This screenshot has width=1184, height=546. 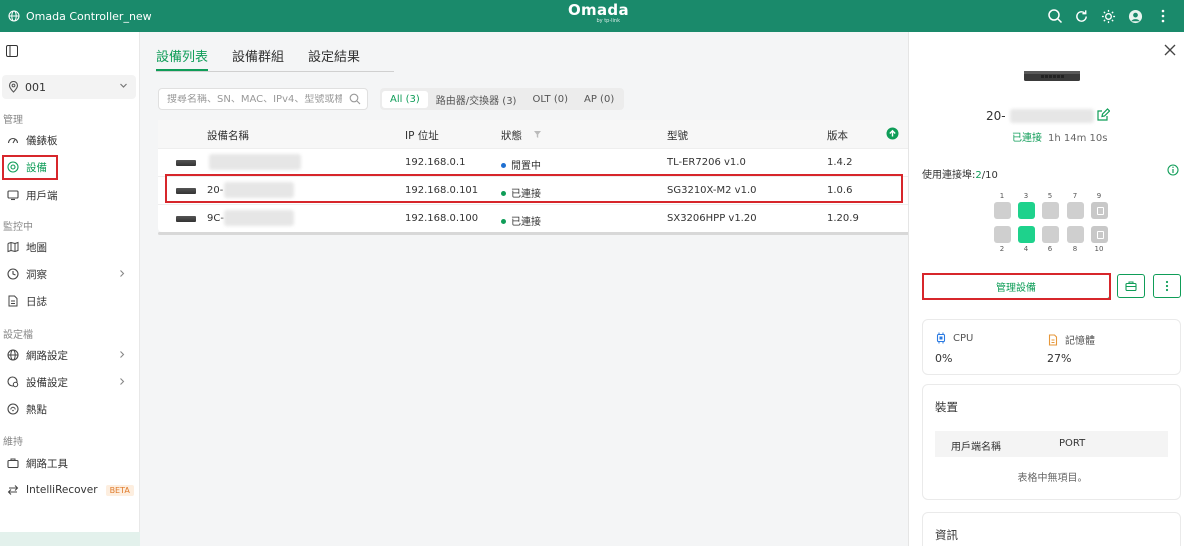 I want to click on info-icon, so click(x=1173, y=170).